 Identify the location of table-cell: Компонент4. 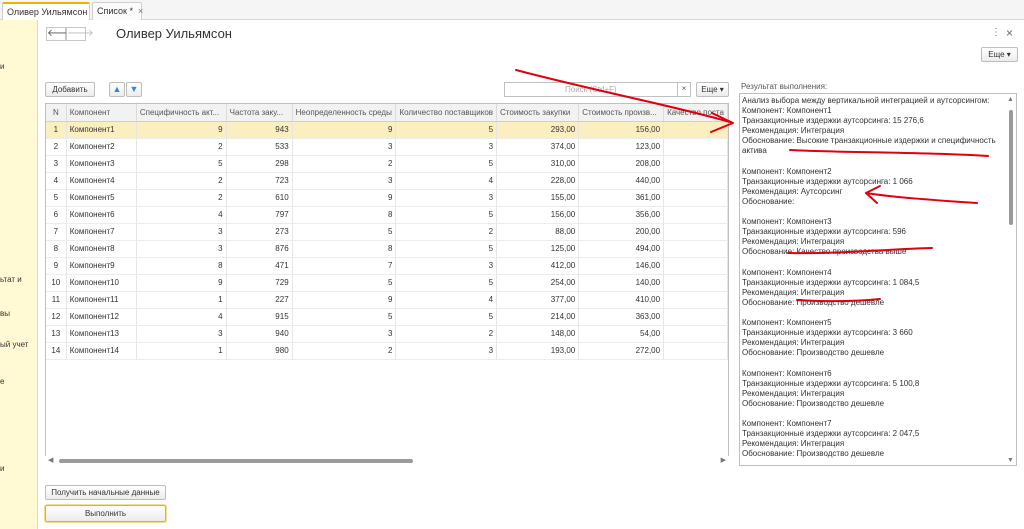
(101, 181).